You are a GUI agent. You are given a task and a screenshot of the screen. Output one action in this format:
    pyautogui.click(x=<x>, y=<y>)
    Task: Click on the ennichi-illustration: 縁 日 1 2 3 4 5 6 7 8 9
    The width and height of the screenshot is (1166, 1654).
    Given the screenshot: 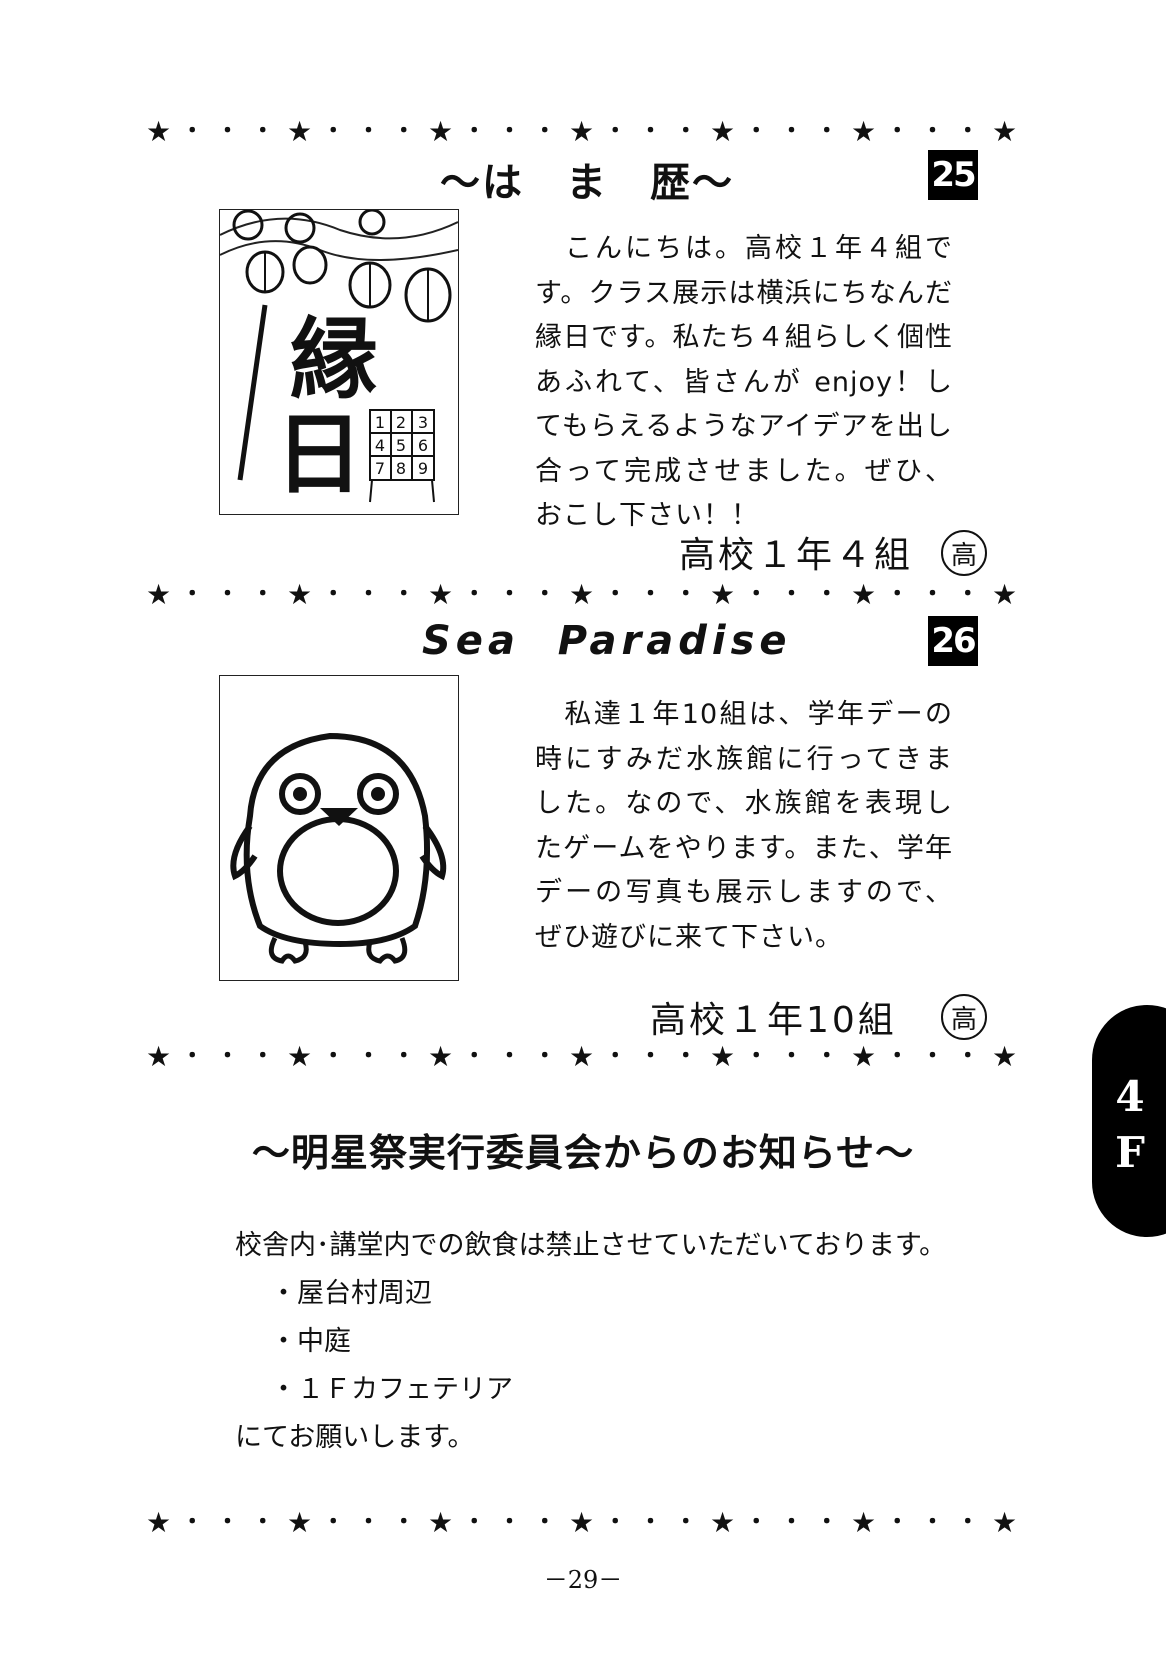 What is the action you would take?
    pyautogui.click(x=339, y=362)
    